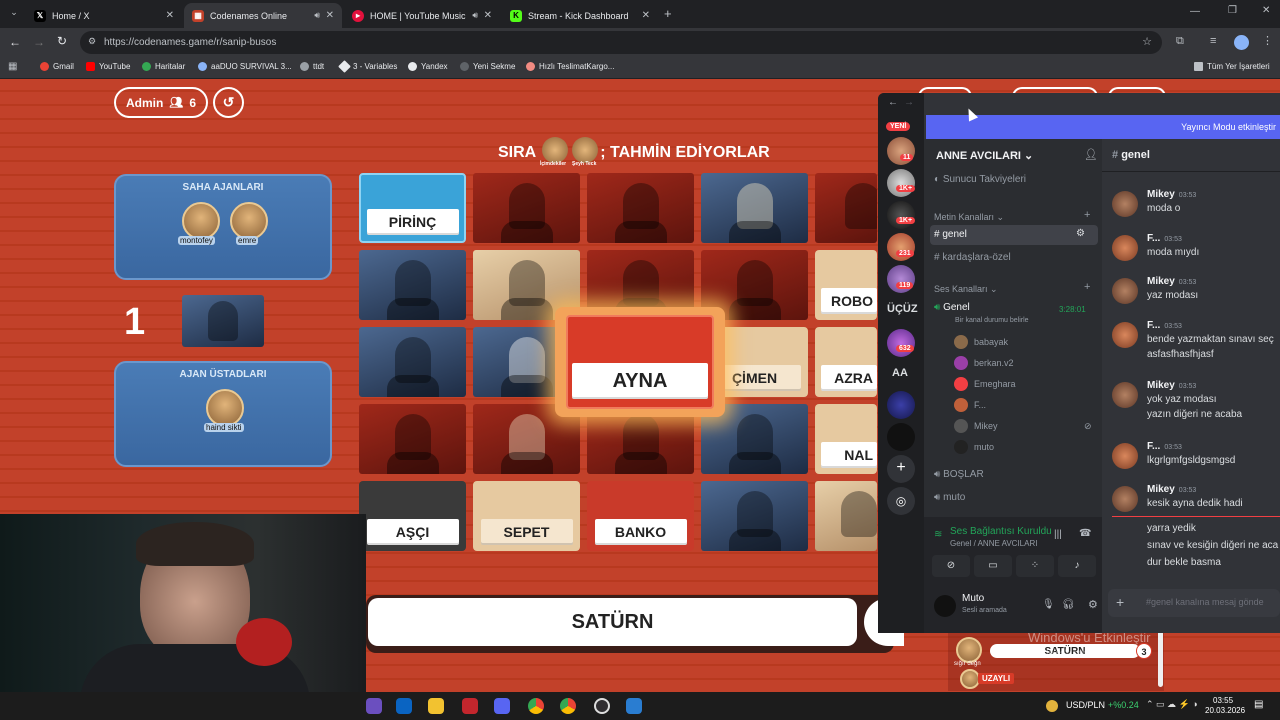 This screenshot has width=1280, height=720. What do you see at coordinates (980, 179) in the screenshot?
I see `server-boosts: ◐ Sunucu Takviyeleri` at bounding box center [980, 179].